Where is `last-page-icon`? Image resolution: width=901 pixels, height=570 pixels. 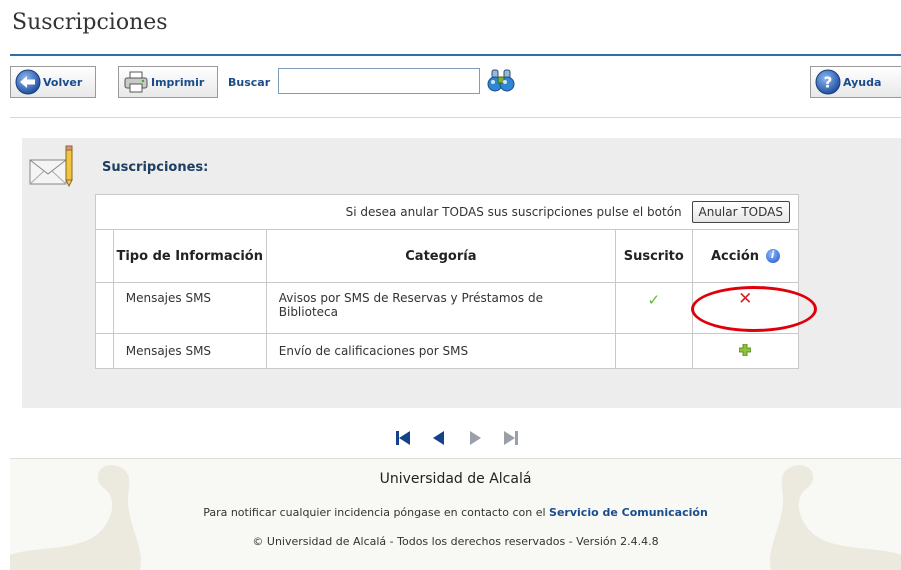
last-page-icon is located at coordinates (511, 438).